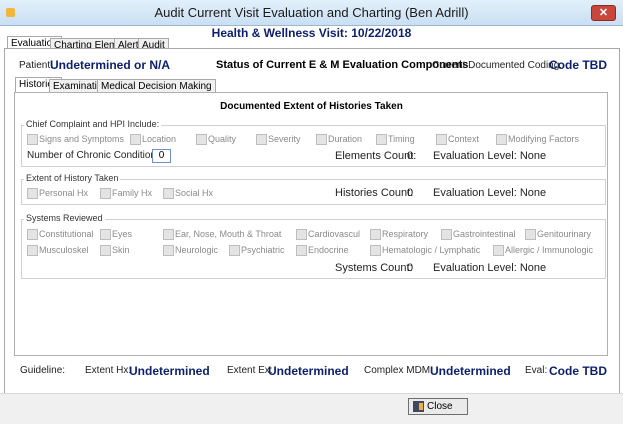 The width and height of the screenshot is (623, 424). I want to click on cardiovascular-label: Cardiovascul, so click(334, 234).